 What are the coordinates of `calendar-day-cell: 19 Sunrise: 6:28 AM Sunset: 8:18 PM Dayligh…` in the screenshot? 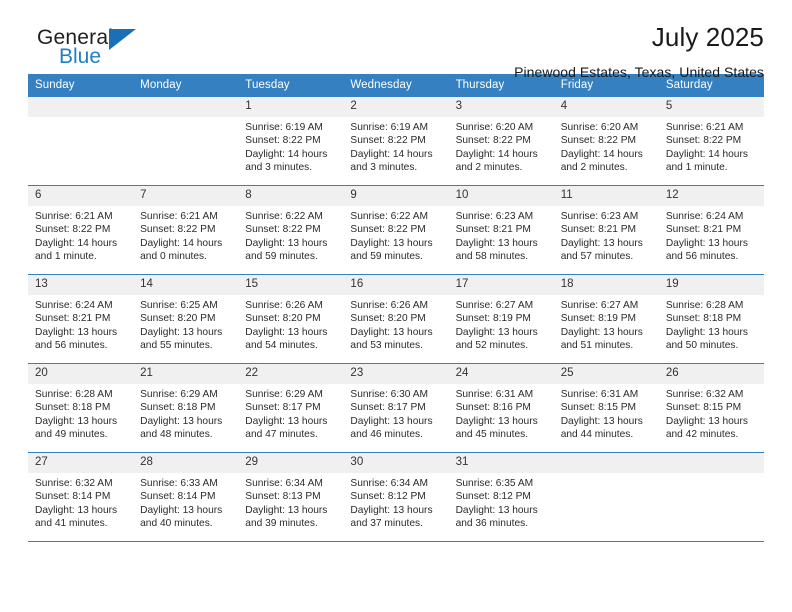 It's located at (711, 319).